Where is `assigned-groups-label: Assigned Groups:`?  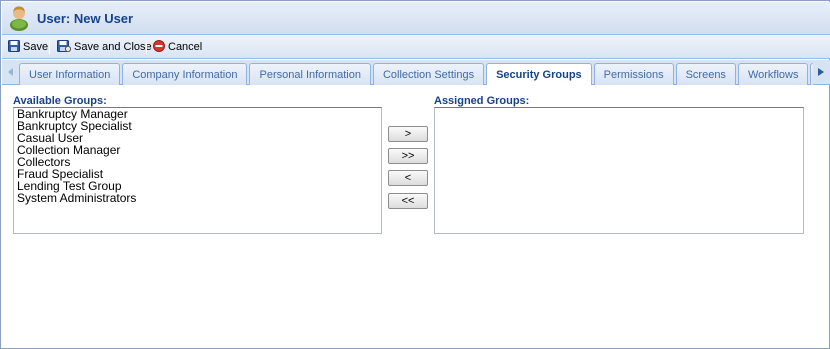 assigned-groups-label: Assigned Groups: is located at coordinates (482, 101).